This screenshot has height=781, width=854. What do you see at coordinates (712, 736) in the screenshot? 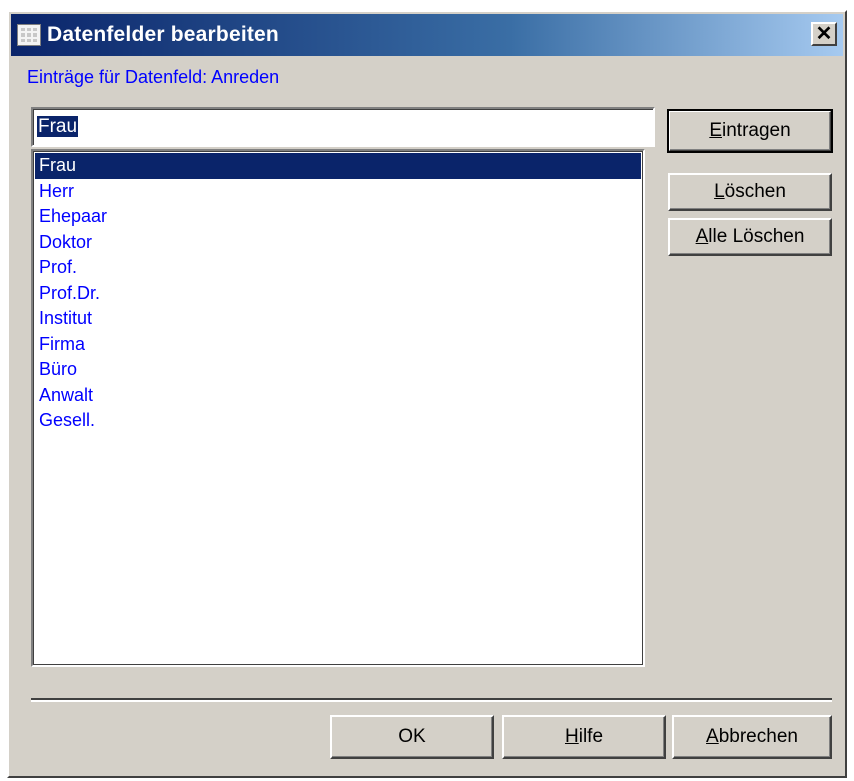
I see `abbrechen-mnemonic: A` at bounding box center [712, 736].